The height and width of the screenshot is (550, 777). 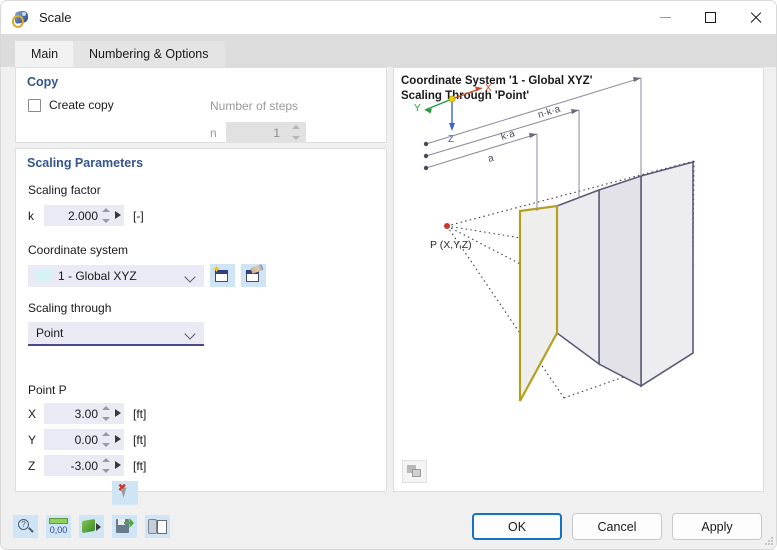 I want to click on scaling-factor-value: 2.000, so click(x=82, y=215).